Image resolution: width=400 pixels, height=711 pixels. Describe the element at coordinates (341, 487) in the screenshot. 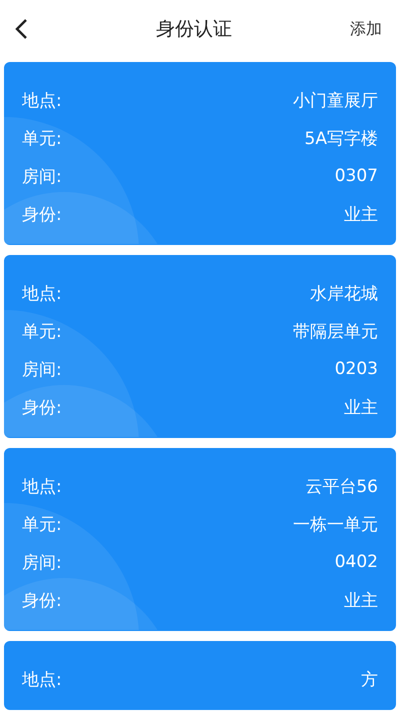

I see `field-value: 云平台56` at that location.